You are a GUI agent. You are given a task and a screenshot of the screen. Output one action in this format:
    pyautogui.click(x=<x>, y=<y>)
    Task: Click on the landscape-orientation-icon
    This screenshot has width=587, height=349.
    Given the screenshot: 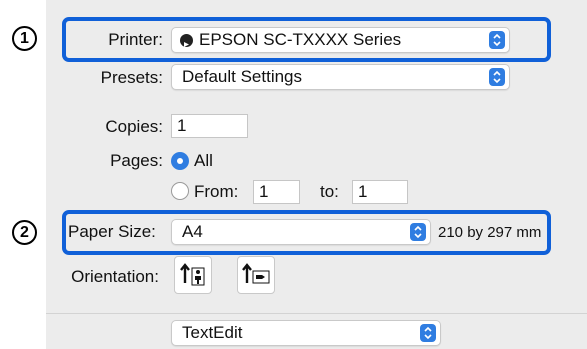 What is the action you would take?
    pyautogui.click(x=256, y=273)
    